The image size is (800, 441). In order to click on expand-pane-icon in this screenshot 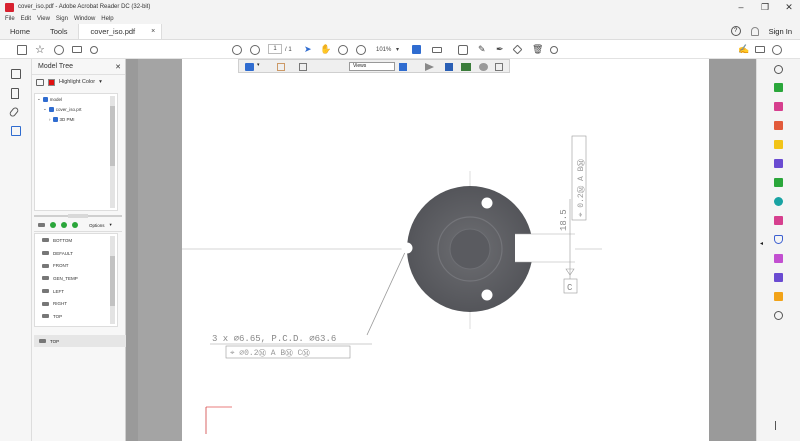, I will do `click(779, 425)`.